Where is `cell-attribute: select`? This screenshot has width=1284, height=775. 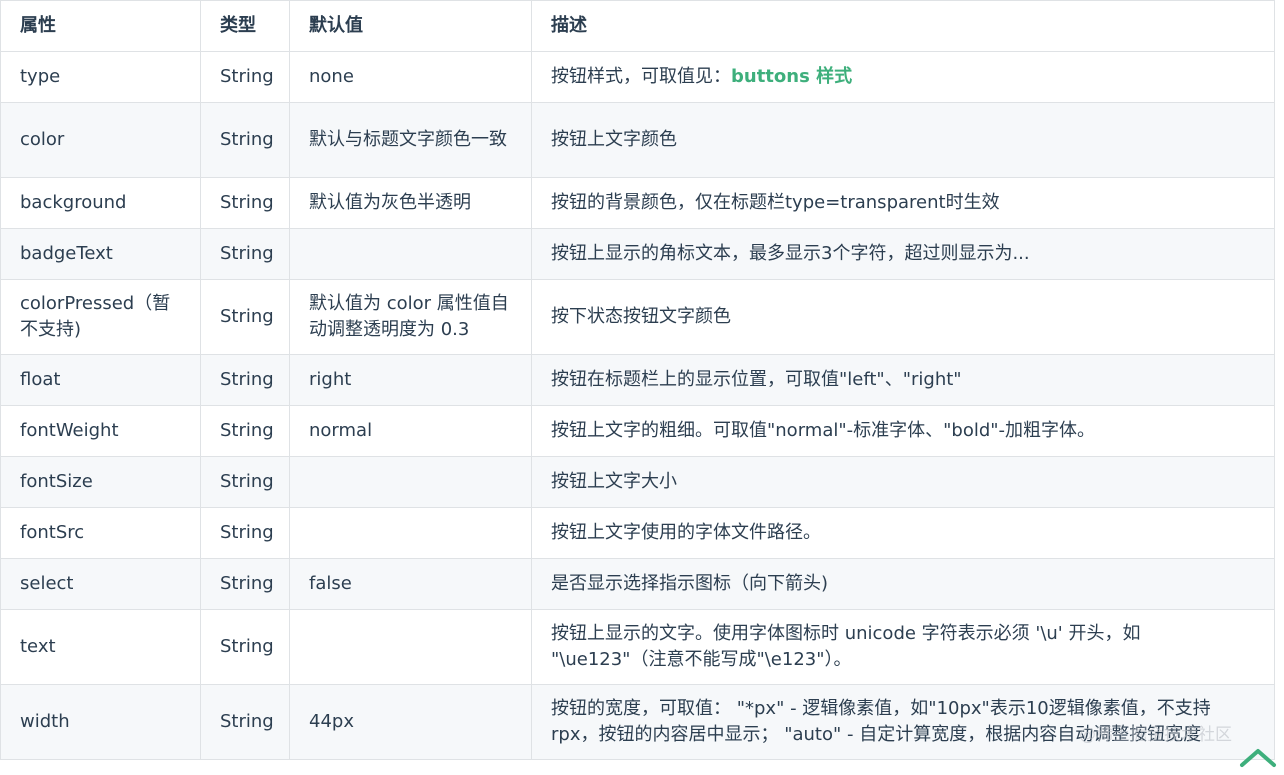
cell-attribute: select is located at coordinates (100, 584).